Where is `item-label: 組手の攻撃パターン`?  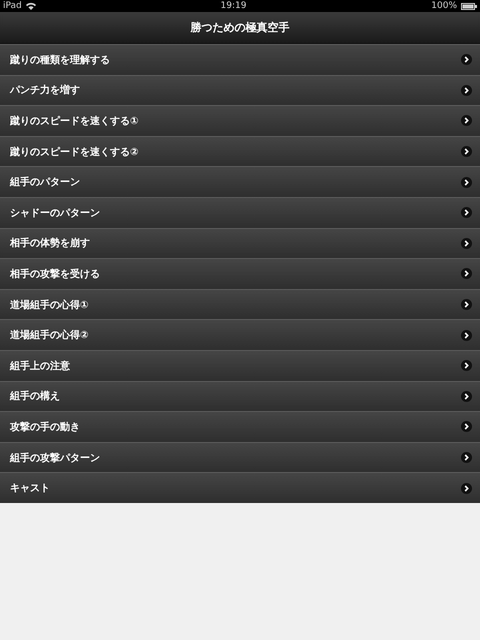
item-label: 組手の攻撃パターン is located at coordinates (55, 458).